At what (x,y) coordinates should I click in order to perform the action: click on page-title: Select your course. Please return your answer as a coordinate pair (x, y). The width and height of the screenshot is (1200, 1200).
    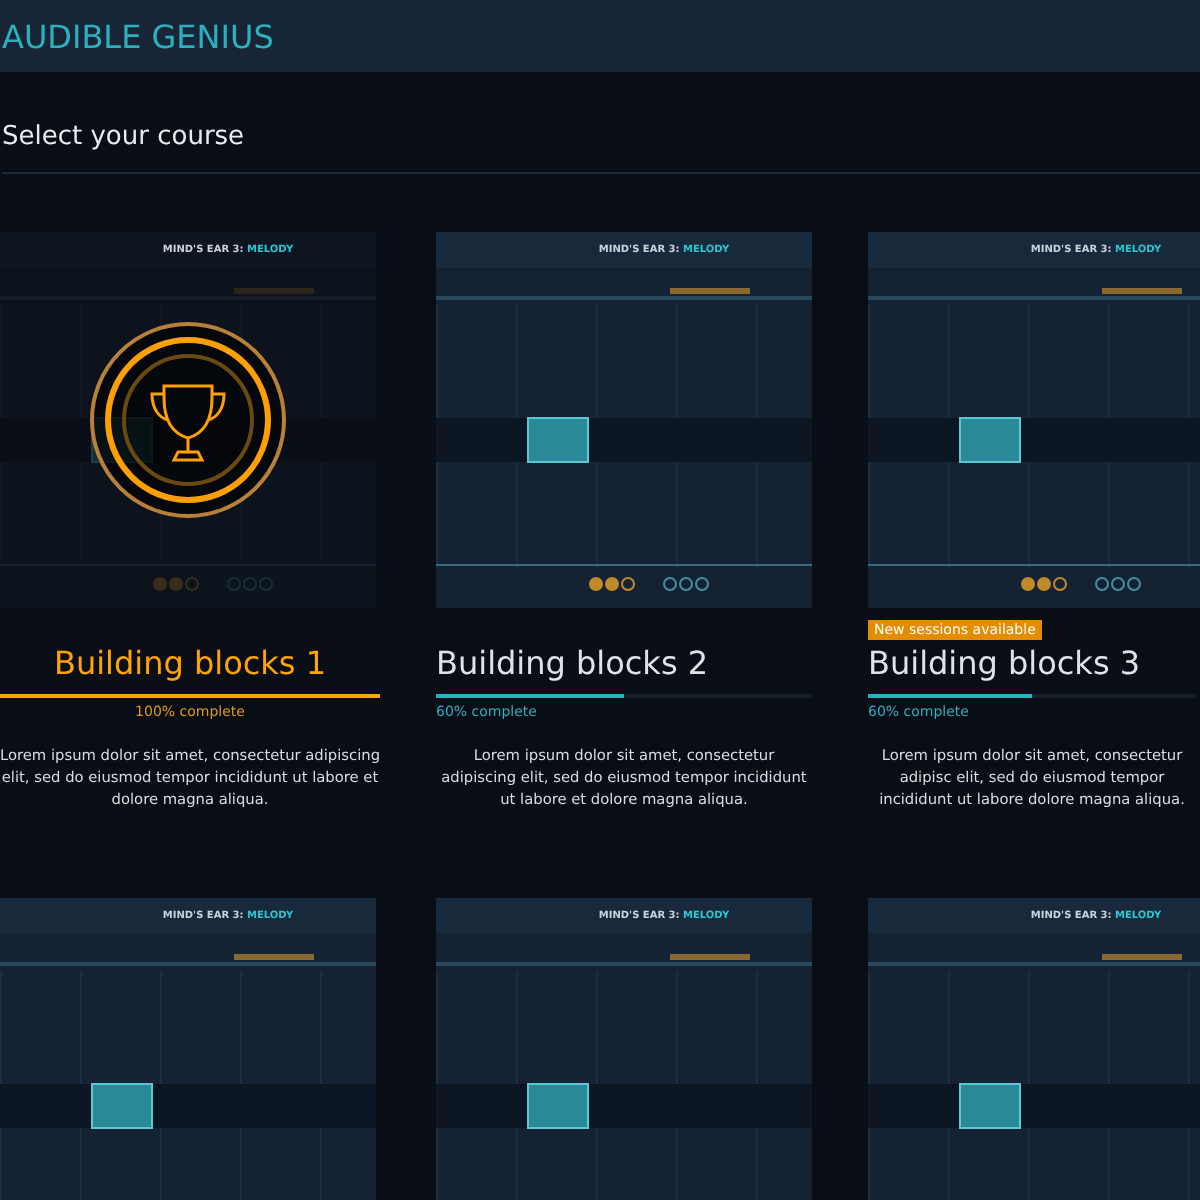
    Looking at the image, I should click on (601, 148).